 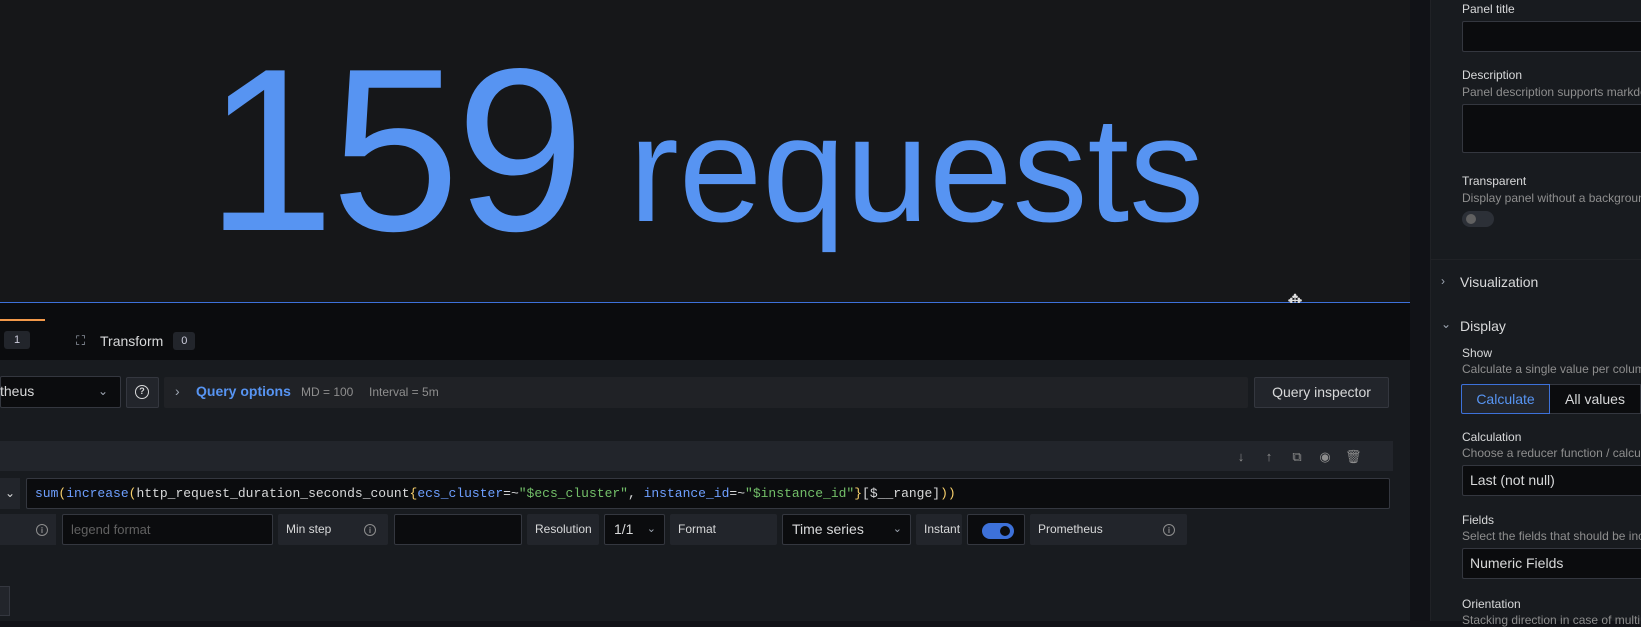 What do you see at coordinates (47, 493) in the screenshot?
I see `query-token: sum` at bounding box center [47, 493].